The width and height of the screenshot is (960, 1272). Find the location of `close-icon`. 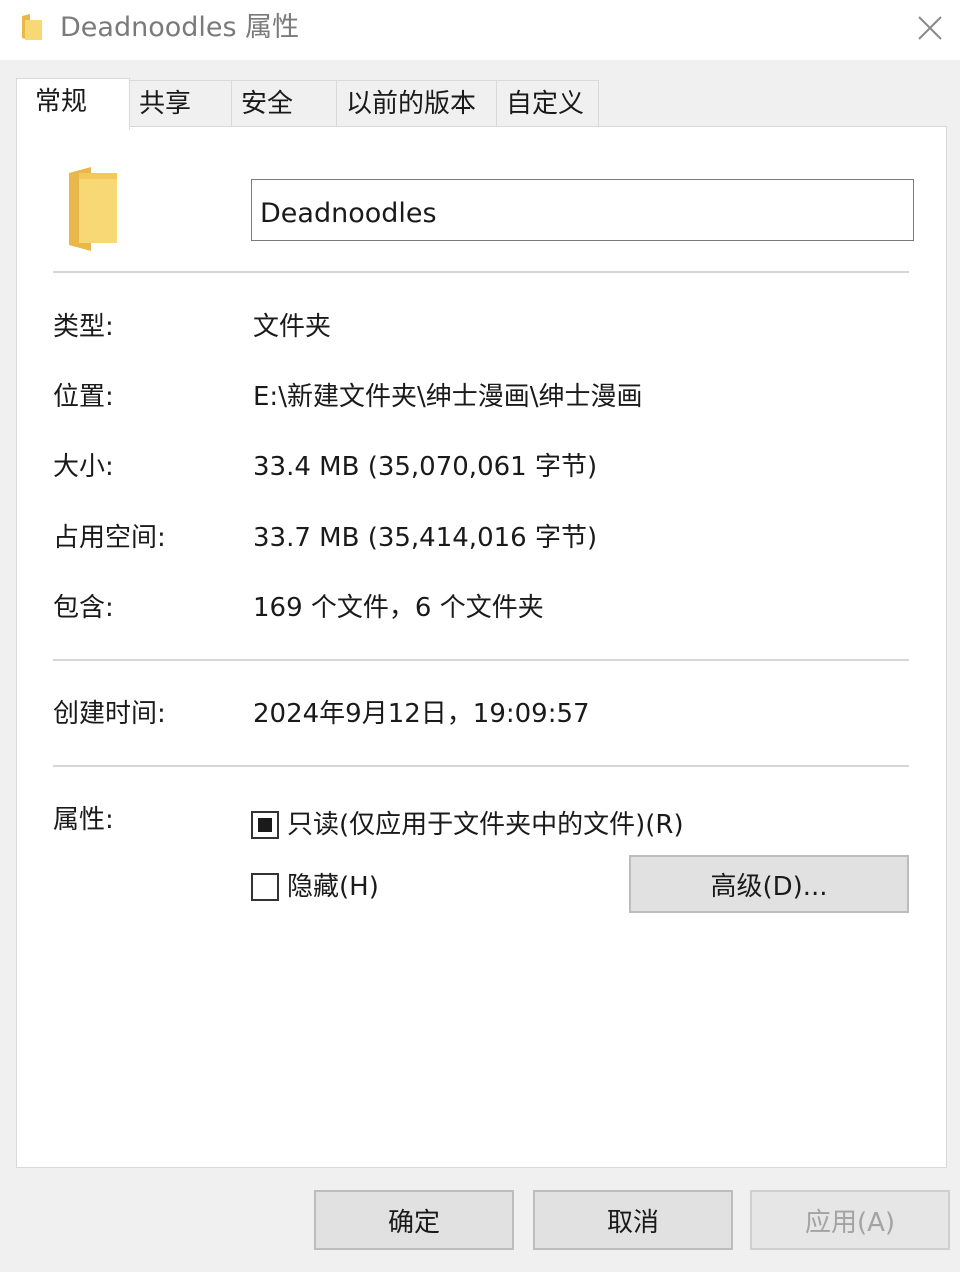

close-icon is located at coordinates (930, 28).